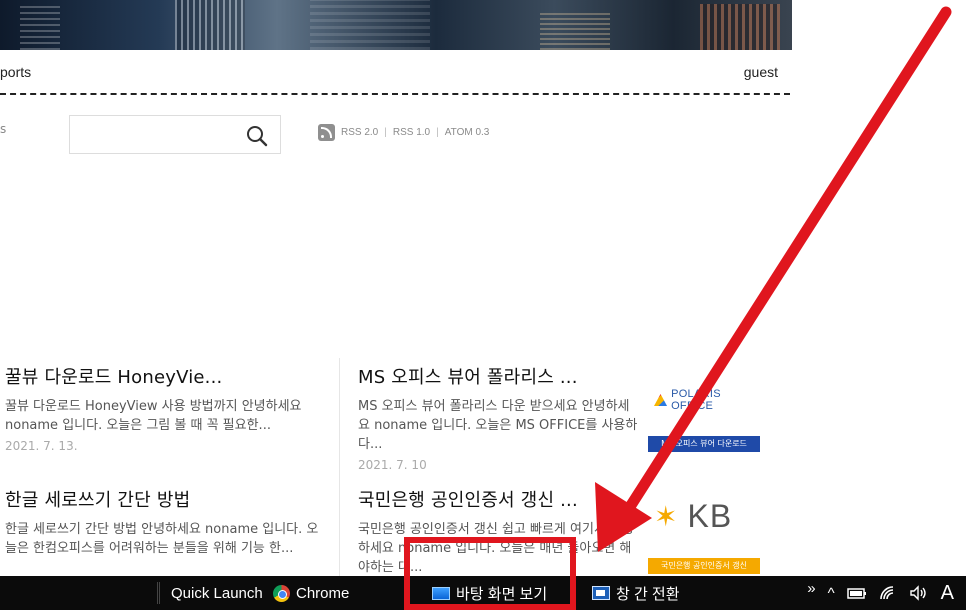 Image resolution: width=966 pixels, height=610 pixels. What do you see at coordinates (175, 134) in the screenshot?
I see `search-box` at bounding box center [175, 134].